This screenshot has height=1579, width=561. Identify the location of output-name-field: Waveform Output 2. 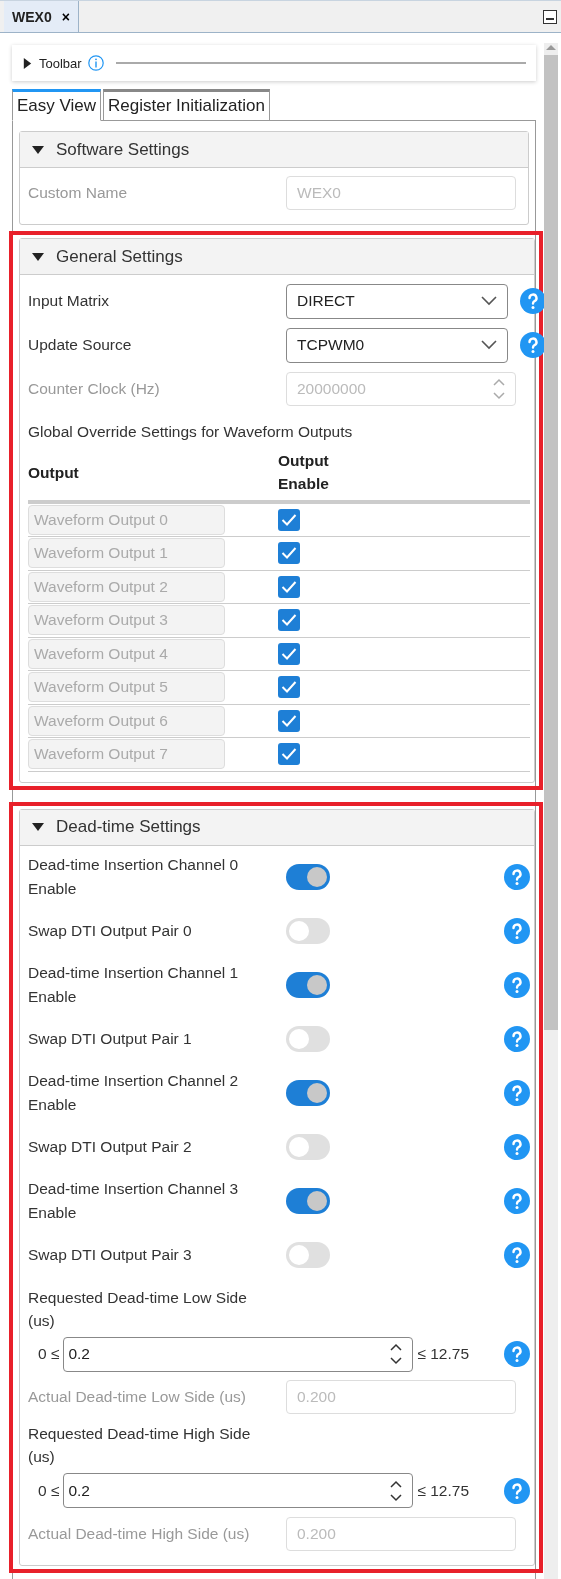
(126, 586).